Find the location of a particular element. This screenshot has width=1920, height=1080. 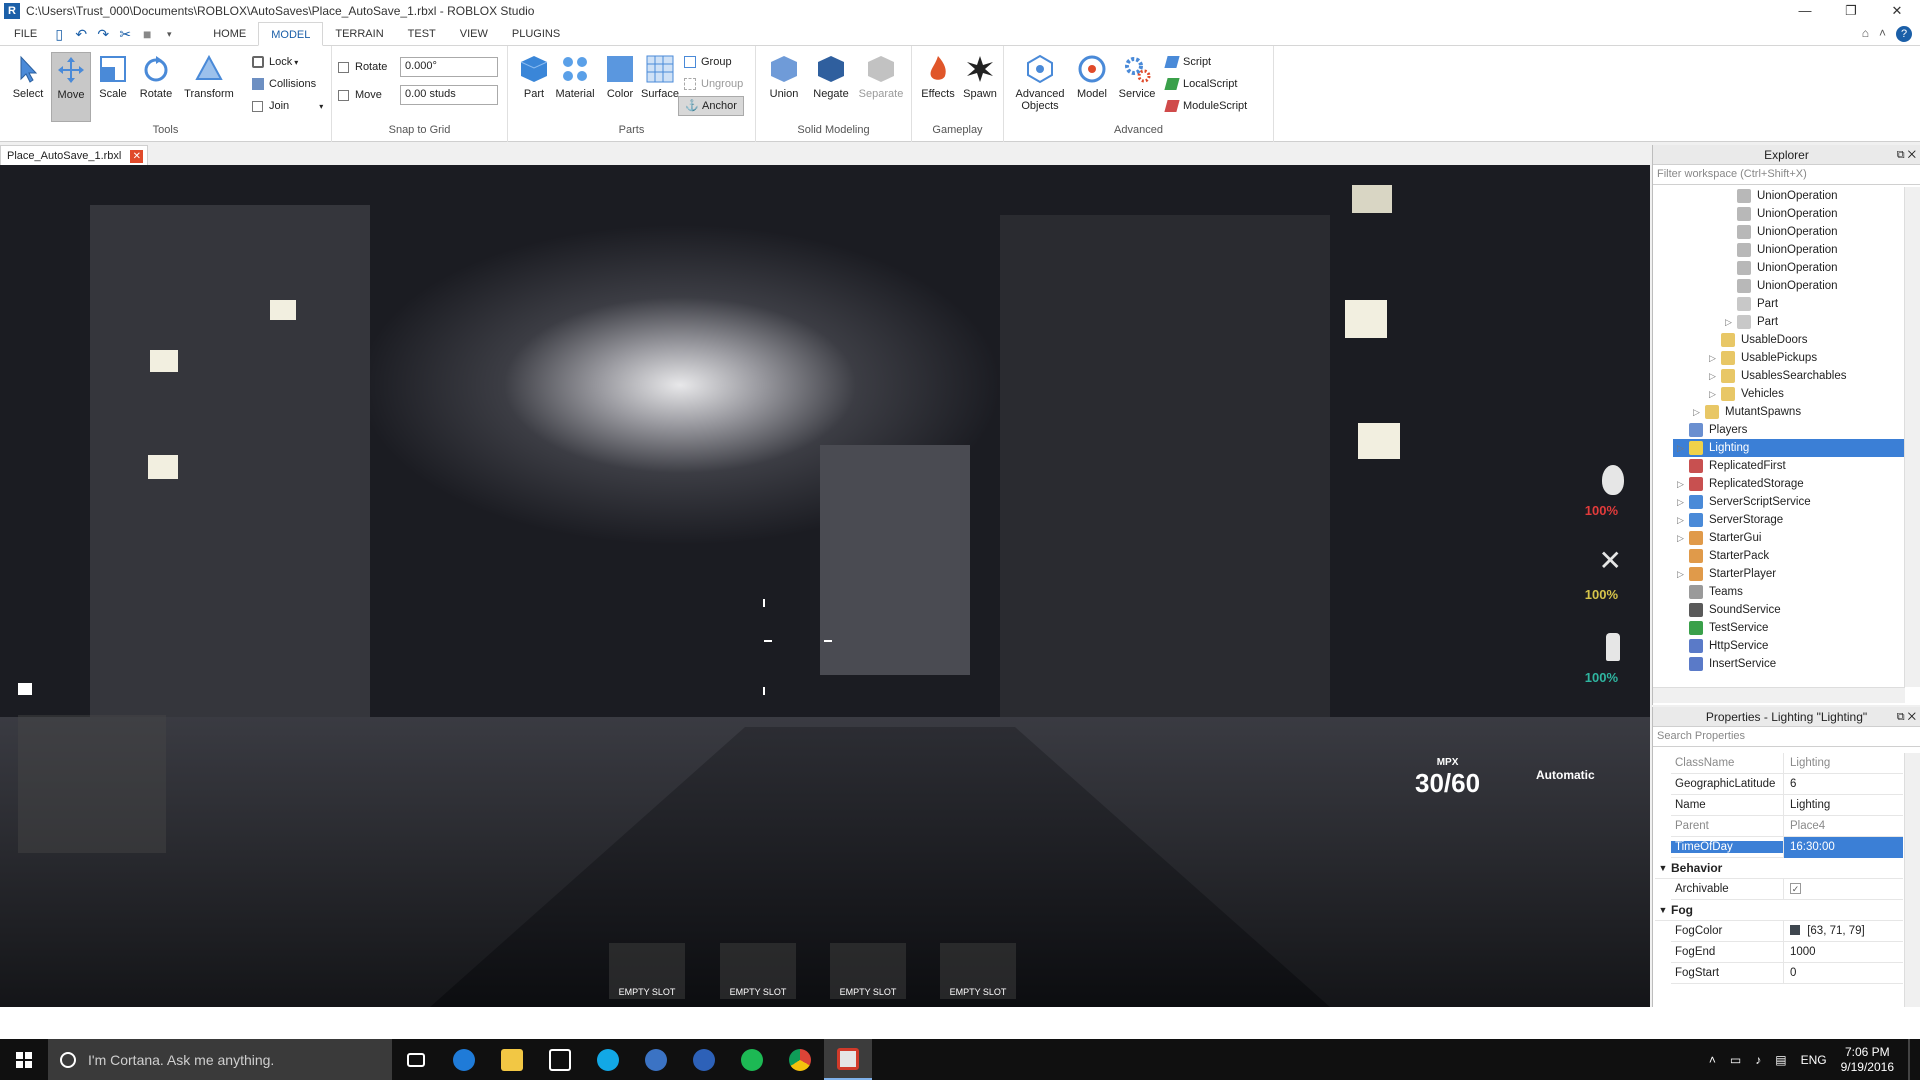

model-button: Model is located at coordinates (1092, 87).